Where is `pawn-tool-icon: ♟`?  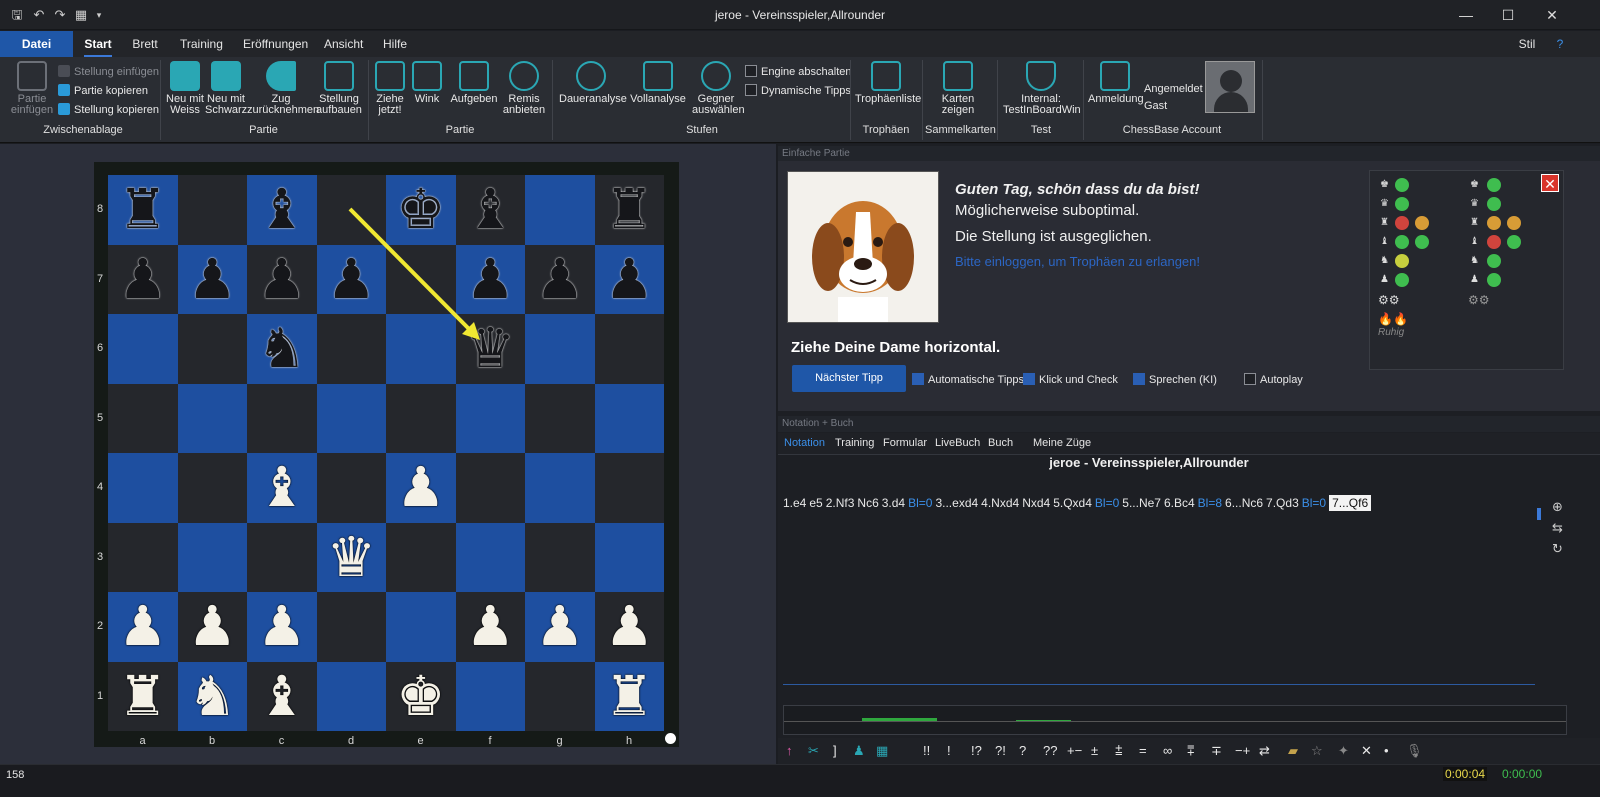
pawn-tool-icon: ♟ is located at coordinates (859, 751).